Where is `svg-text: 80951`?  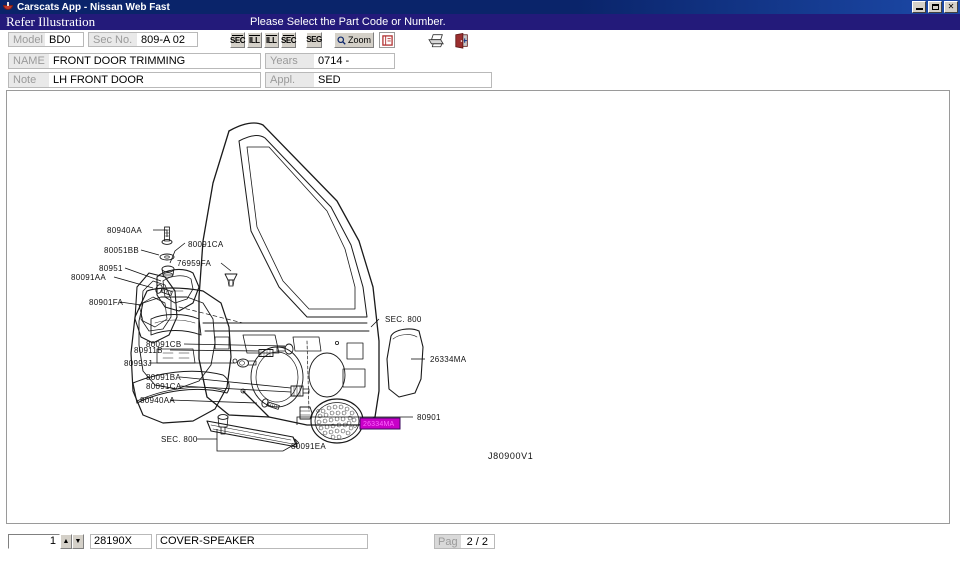 svg-text: 80951 is located at coordinates (111, 268).